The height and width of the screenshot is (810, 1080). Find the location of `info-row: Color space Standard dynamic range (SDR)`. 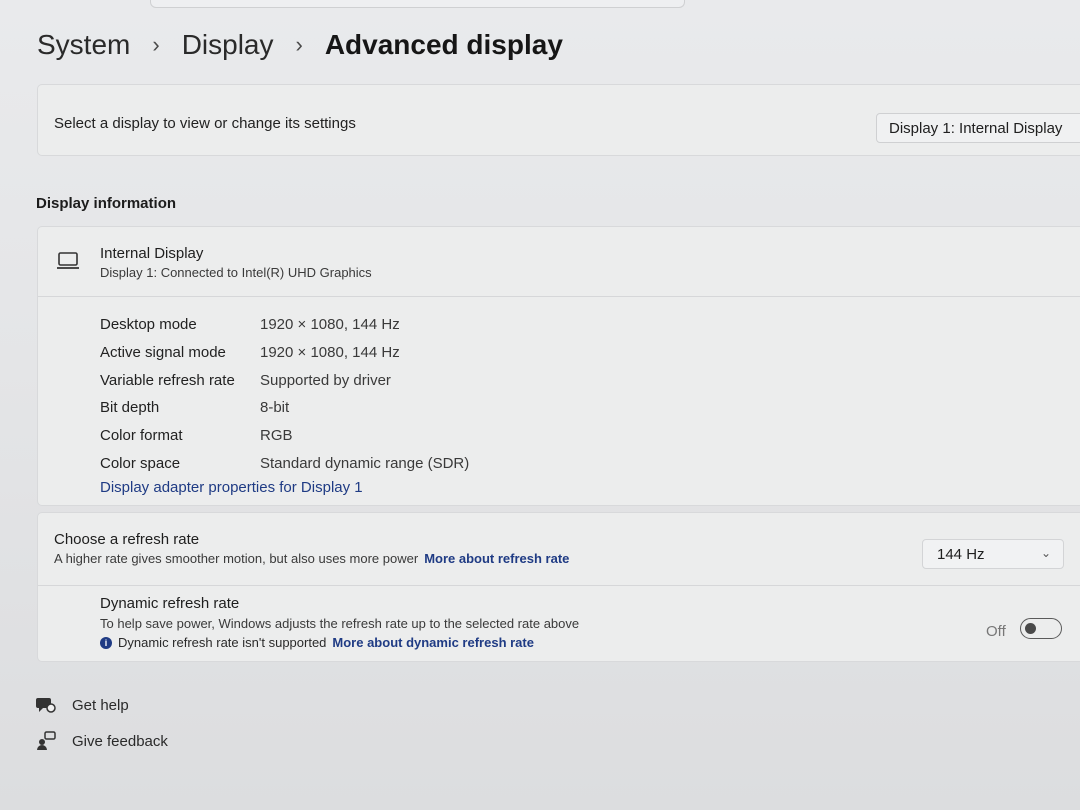

info-row: Color space Standard dynamic range (SDR) is located at coordinates (284, 463).